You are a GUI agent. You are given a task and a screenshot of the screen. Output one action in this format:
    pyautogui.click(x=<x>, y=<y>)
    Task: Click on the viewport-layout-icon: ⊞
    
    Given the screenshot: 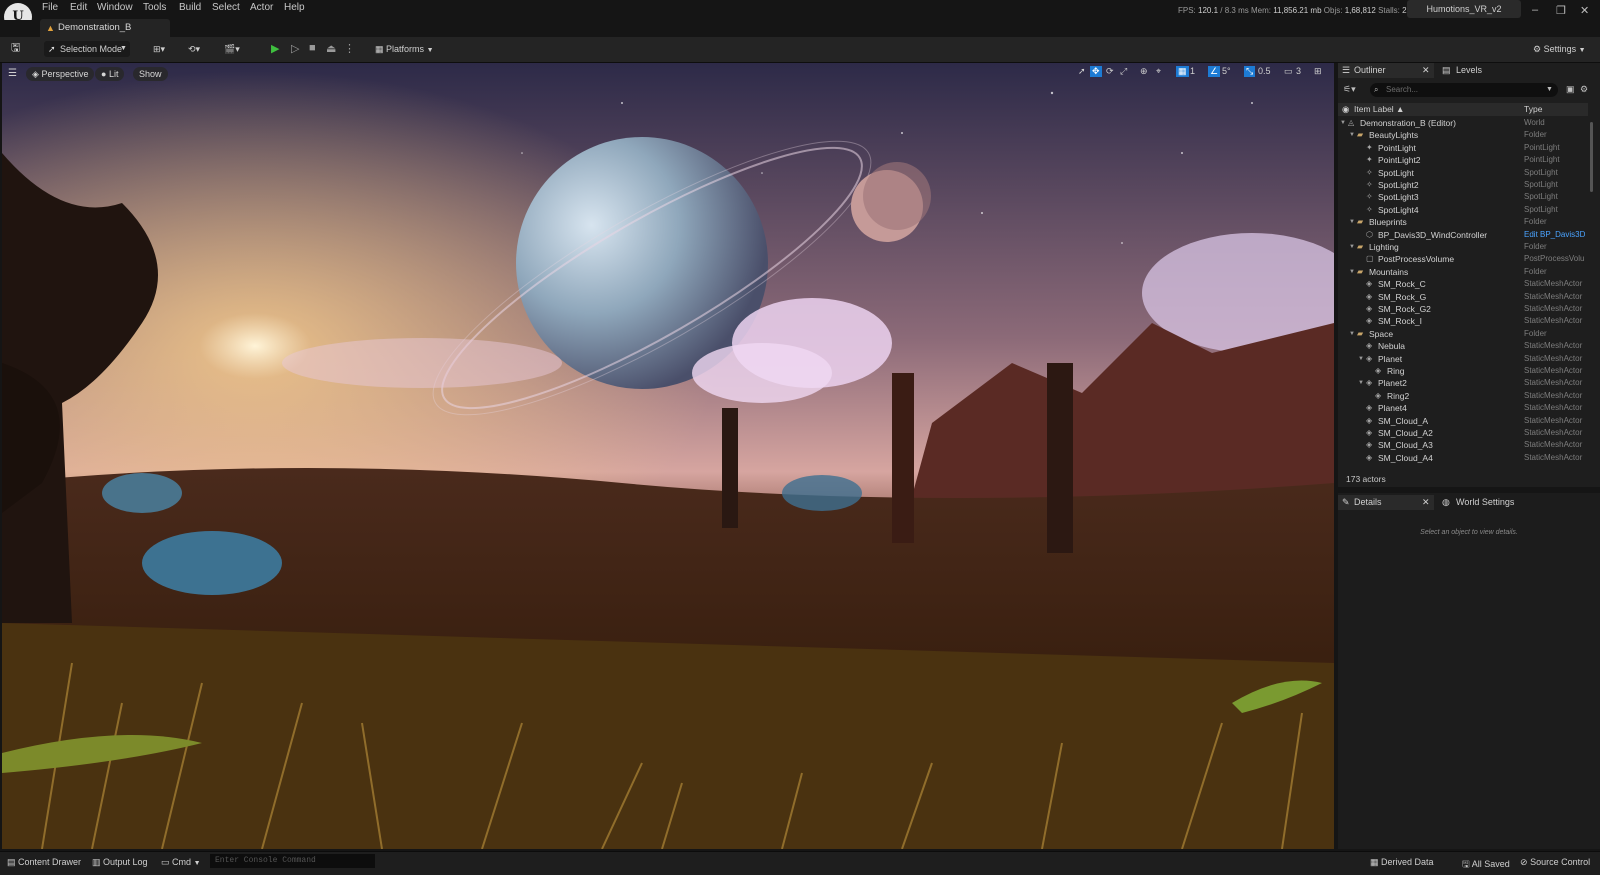 What is the action you would take?
    pyautogui.click(x=1318, y=71)
    